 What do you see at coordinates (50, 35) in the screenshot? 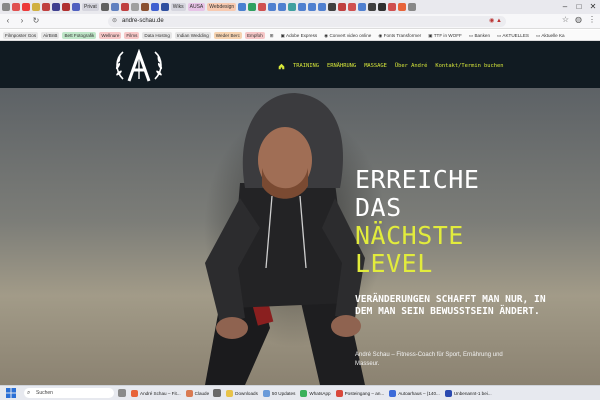
I see `bookmark-item: AirBnB` at bounding box center [50, 35].